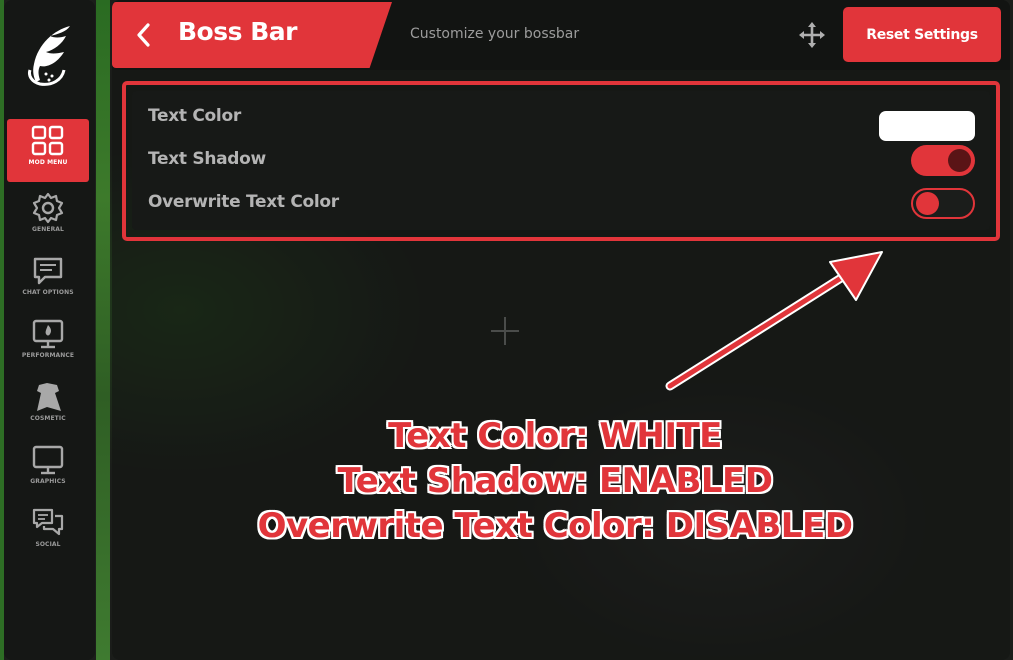  What do you see at coordinates (48, 544) in the screenshot?
I see `sidebar-item-label: SOCIAL` at bounding box center [48, 544].